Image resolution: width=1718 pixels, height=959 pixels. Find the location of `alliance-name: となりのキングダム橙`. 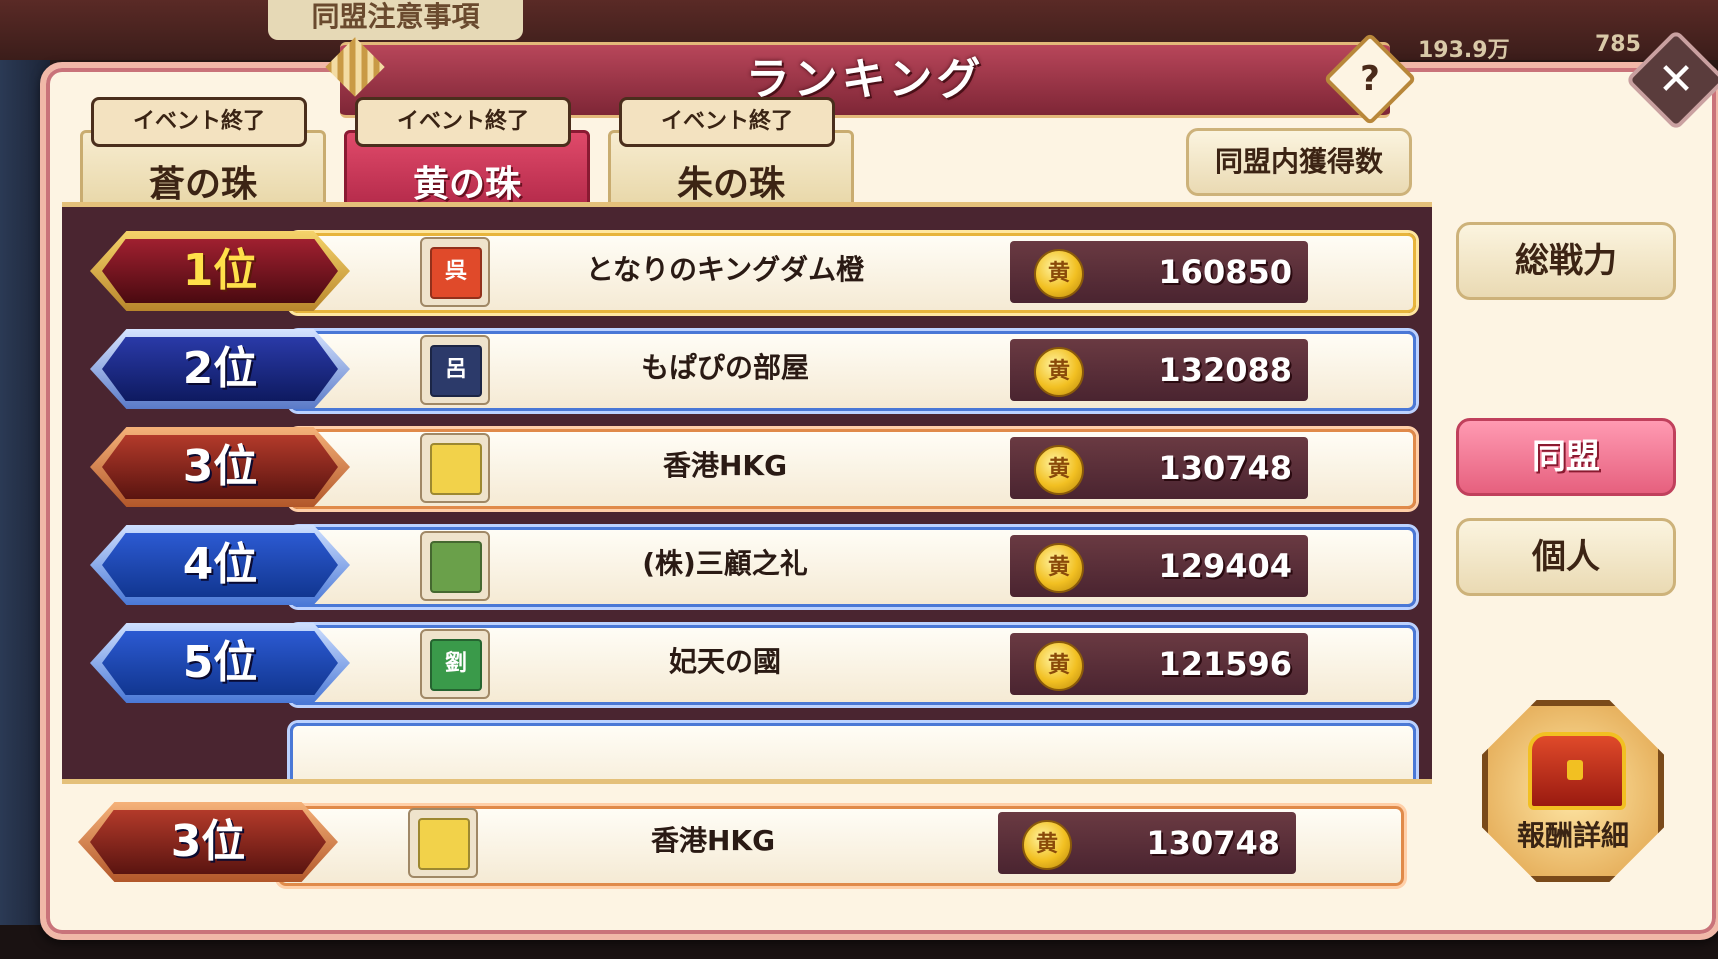

alliance-name: となりのキングダム橙 is located at coordinates (725, 269).